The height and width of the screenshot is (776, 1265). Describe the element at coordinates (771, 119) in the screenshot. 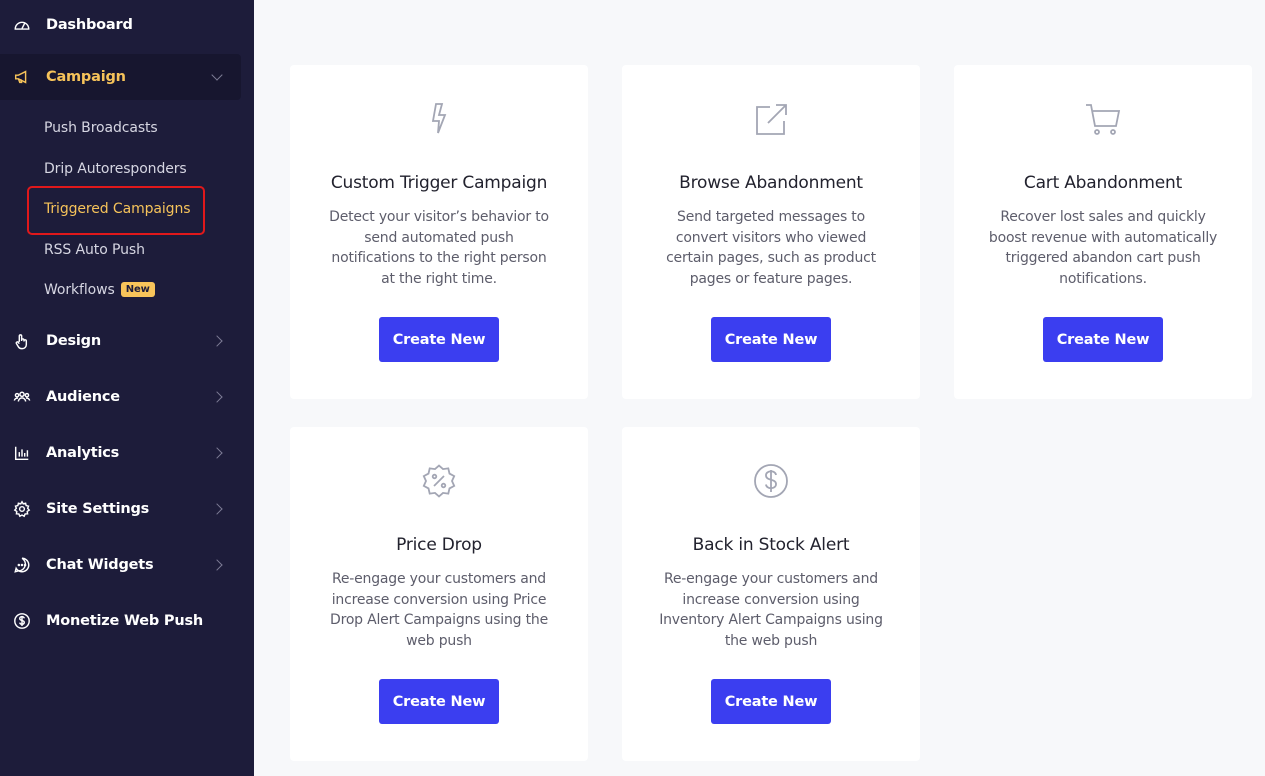

I see `external-link-icon` at that location.